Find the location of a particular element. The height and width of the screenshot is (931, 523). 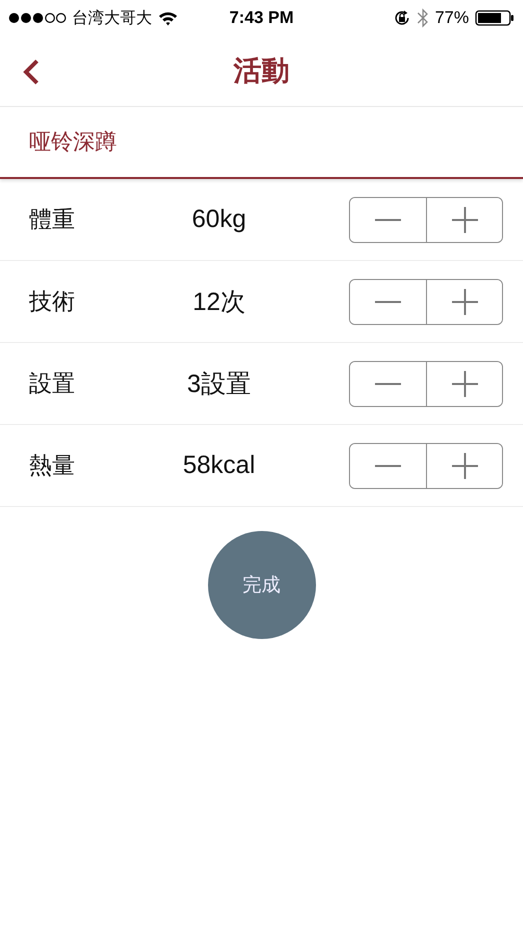

row-label: 體重 is located at coordinates (52, 220).